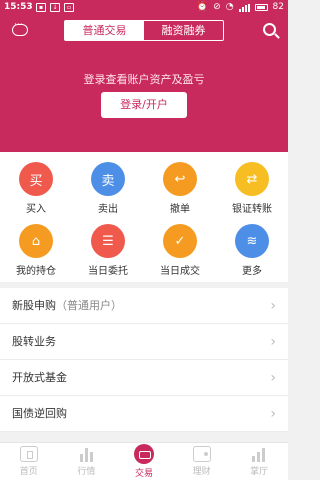  What do you see at coordinates (180, 179) in the screenshot?
I see `undo-icon: ↩` at bounding box center [180, 179].